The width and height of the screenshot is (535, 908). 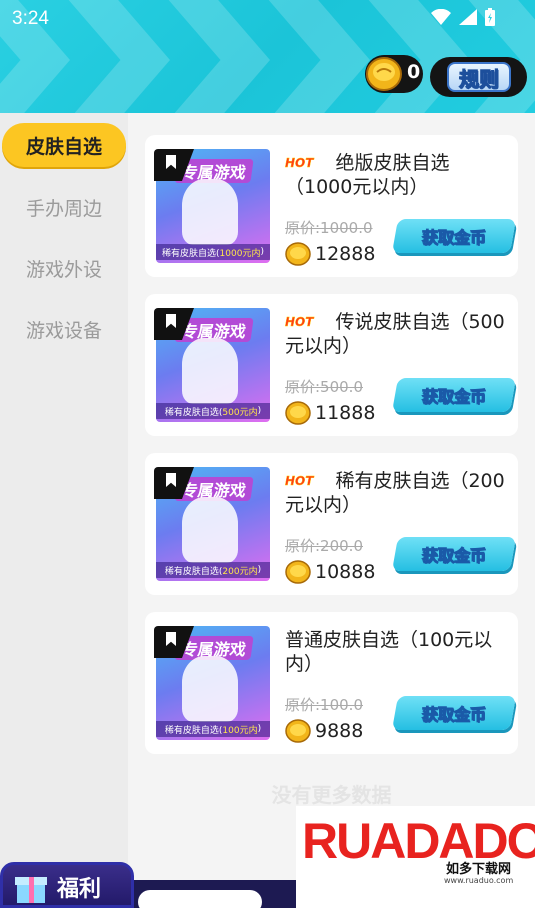 What do you see at coordinates (415, 857) in the screenshot?
I see `watermark-logo: RUADADO 如多下载网 www.ruaduo.com` at bounding box center [415, 857].